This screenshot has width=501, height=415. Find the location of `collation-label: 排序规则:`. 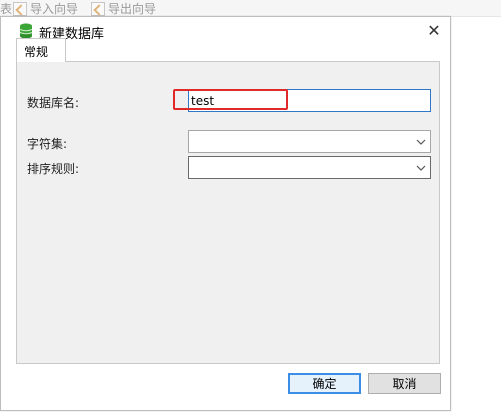

collation-label: 排序规则: is located at coordinates (53, 169).